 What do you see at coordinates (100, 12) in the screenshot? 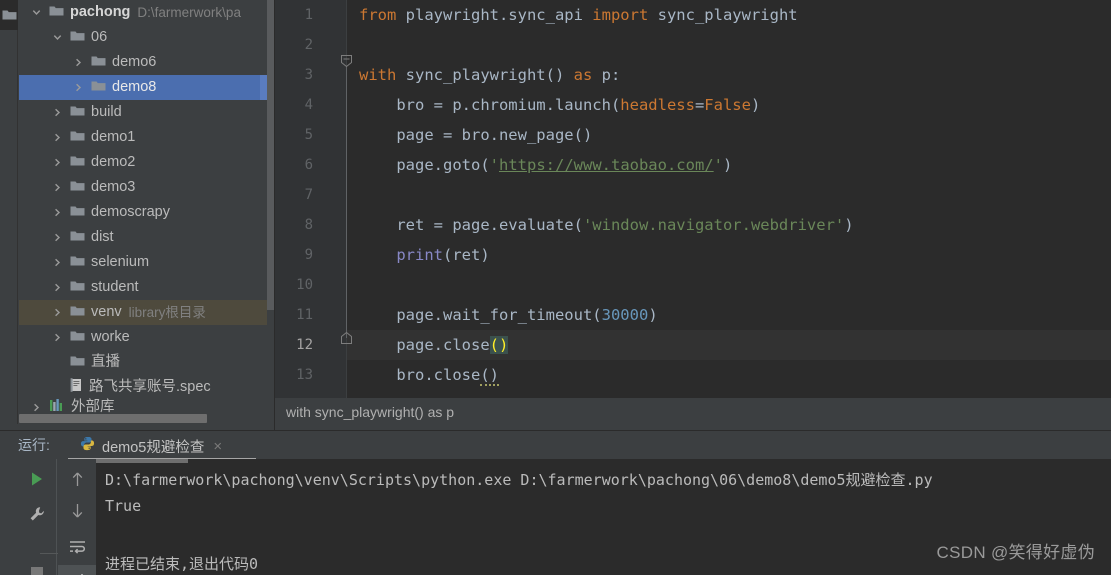
I see `tree-item-label: pachong` at bounding box center [100, 12].